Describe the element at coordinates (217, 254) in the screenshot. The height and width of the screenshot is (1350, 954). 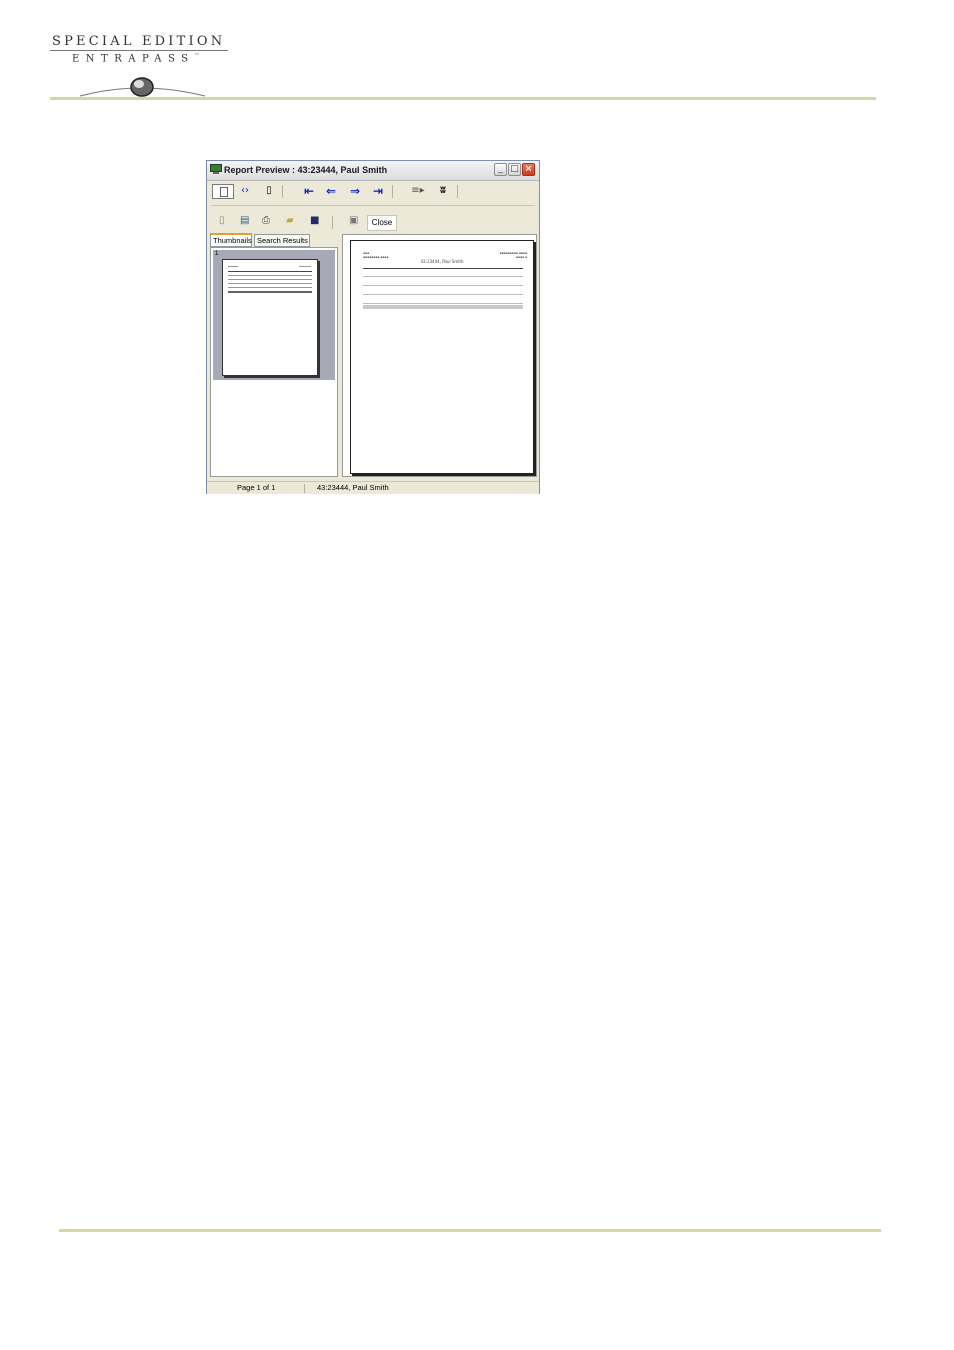
I see `thumbnail-number: 1` at that location.